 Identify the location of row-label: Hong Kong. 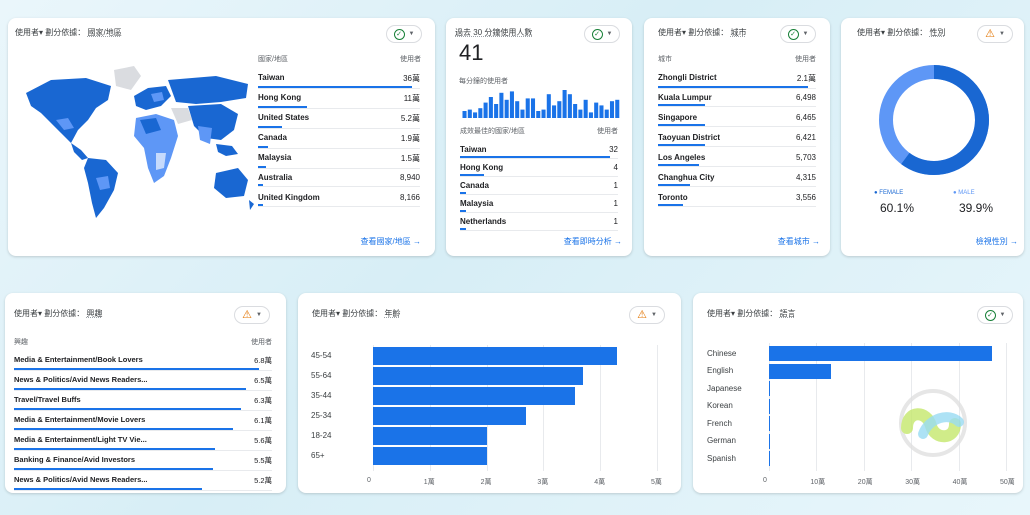
(482, 167).